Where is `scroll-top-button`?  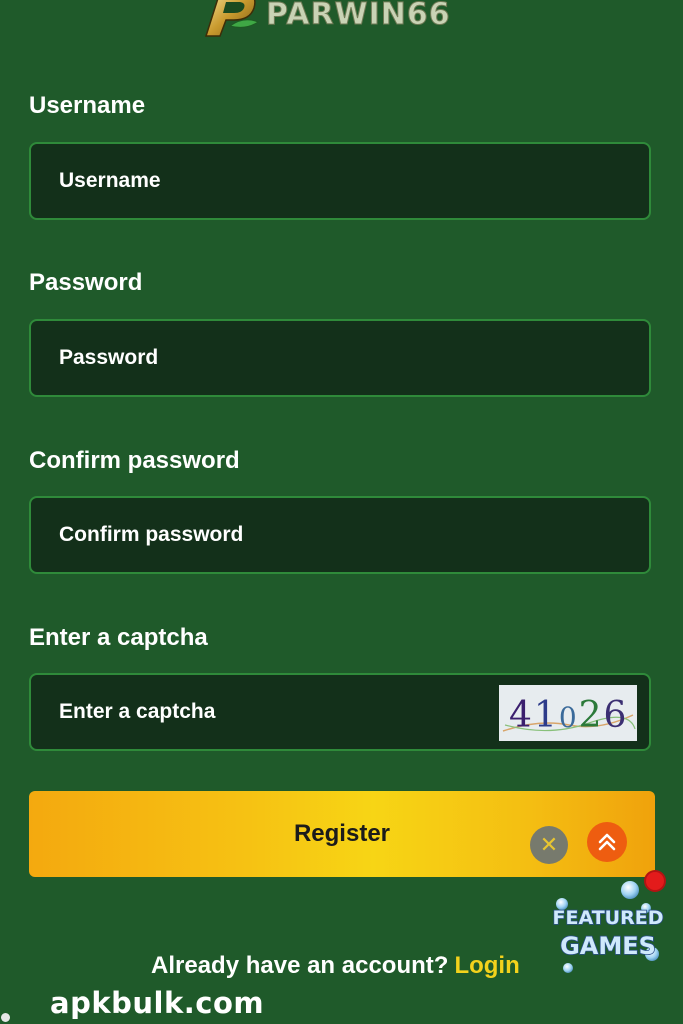
scroll-top-button is located at coordinates (607, 842).